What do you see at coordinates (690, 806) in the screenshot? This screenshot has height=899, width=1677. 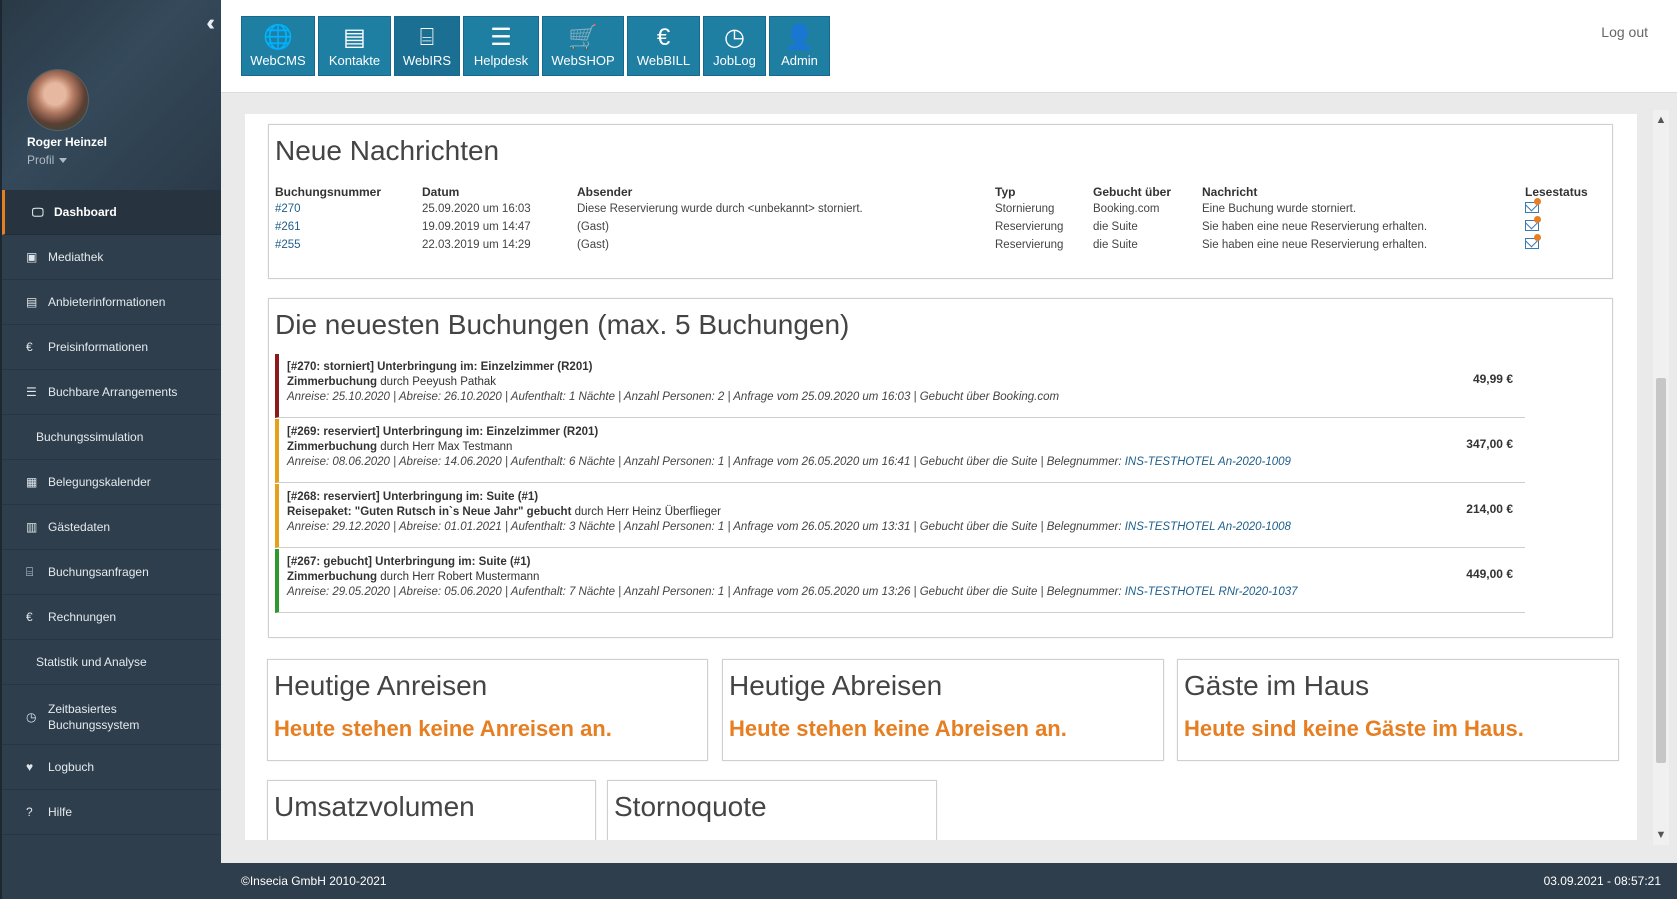 I see `cancel-rate-title: Stornoquote` at bounding box center [690, 806].